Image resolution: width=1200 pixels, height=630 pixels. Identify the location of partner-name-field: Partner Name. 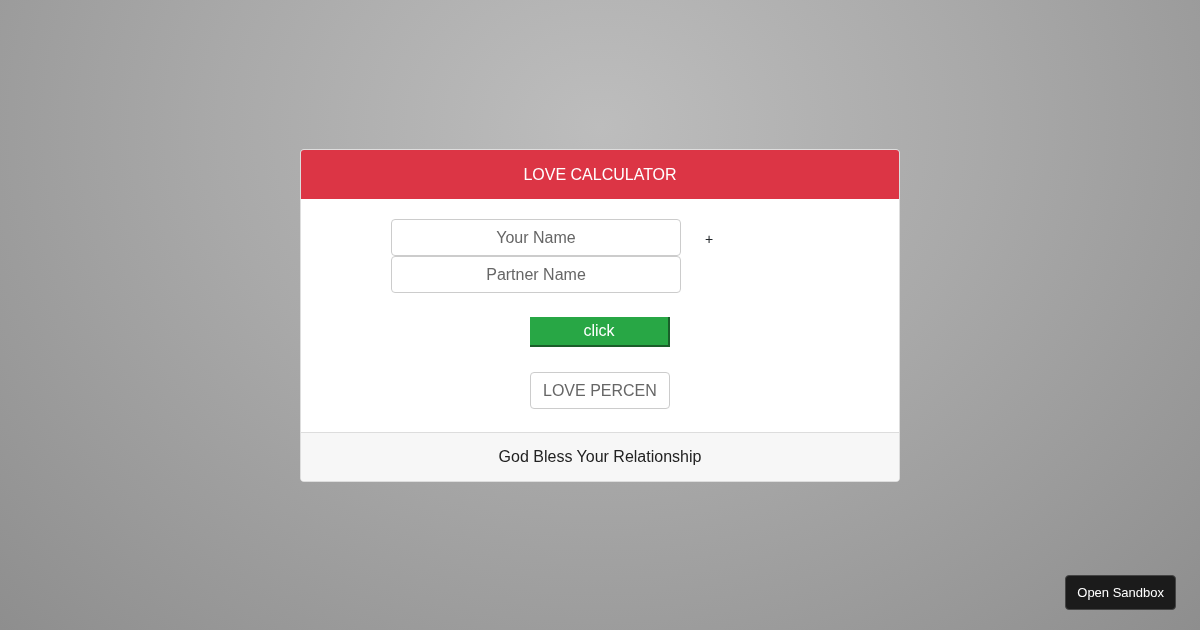
(536, 274).